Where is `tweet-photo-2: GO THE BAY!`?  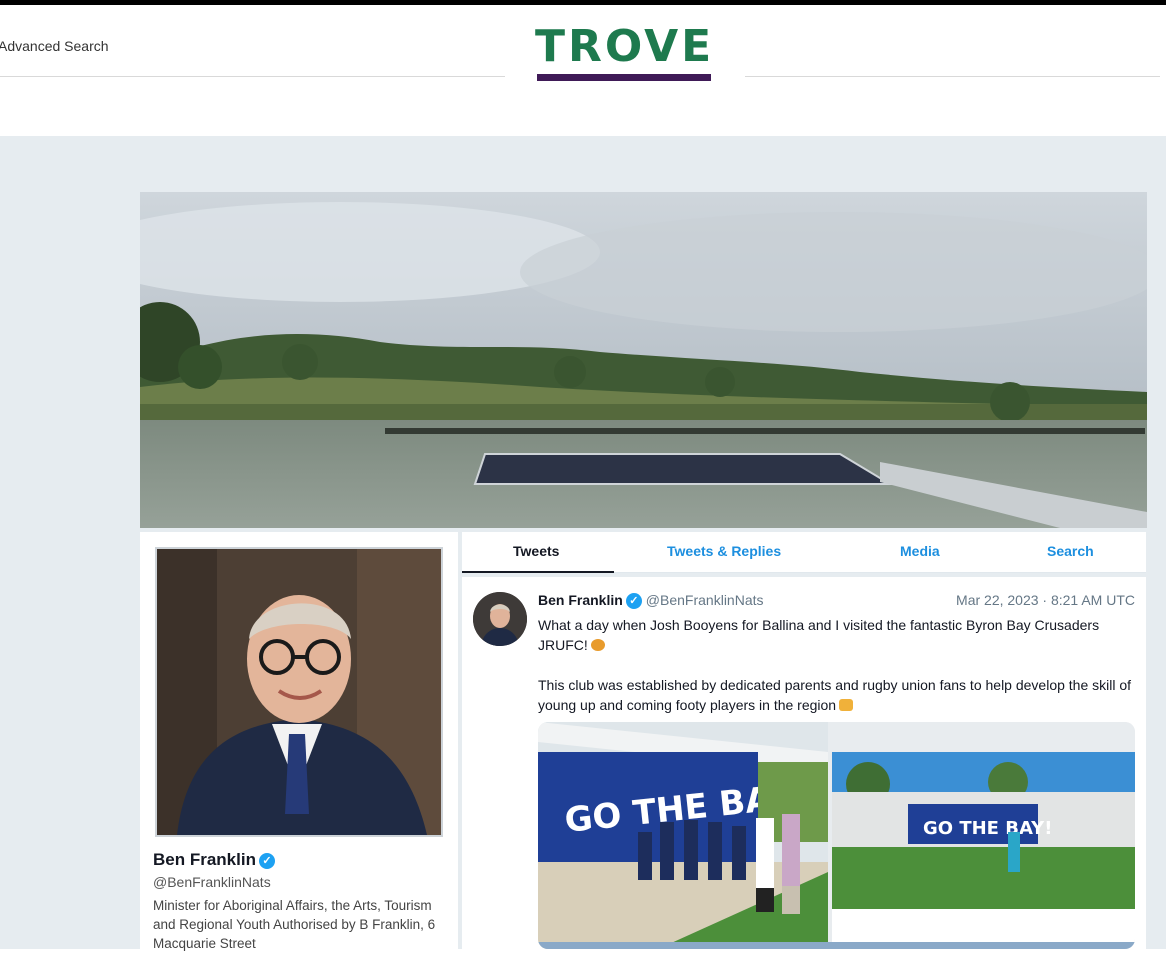 tweet-photo-2: GO THE BAY! is located at coordinates (983, 835).